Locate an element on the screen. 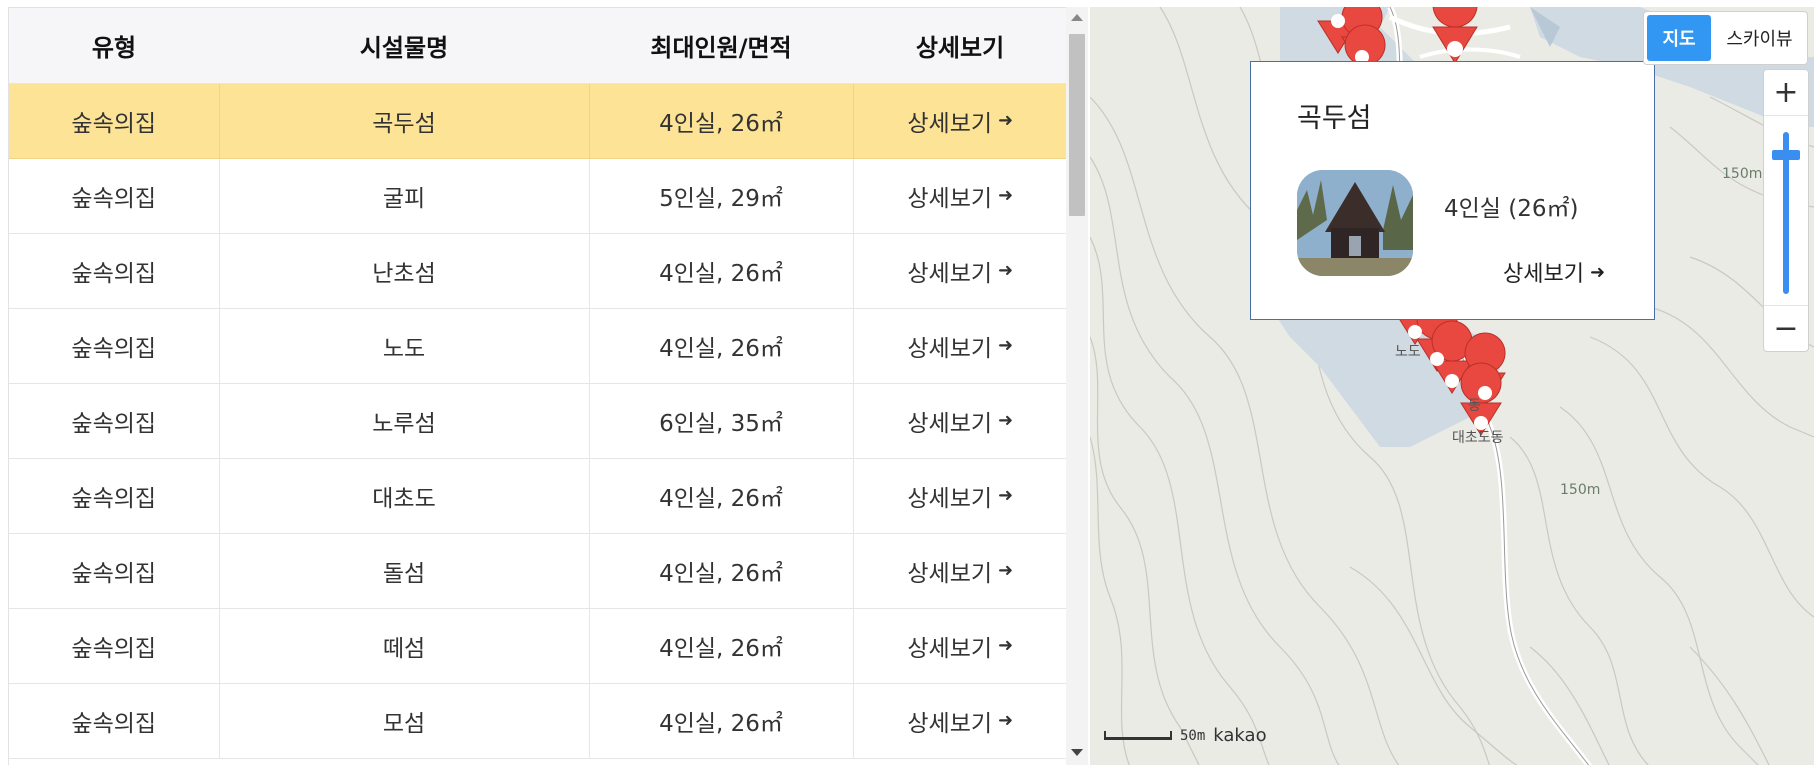  map-type-switch: 지도 스카이뷰 is located at coordinates (1725, 38).